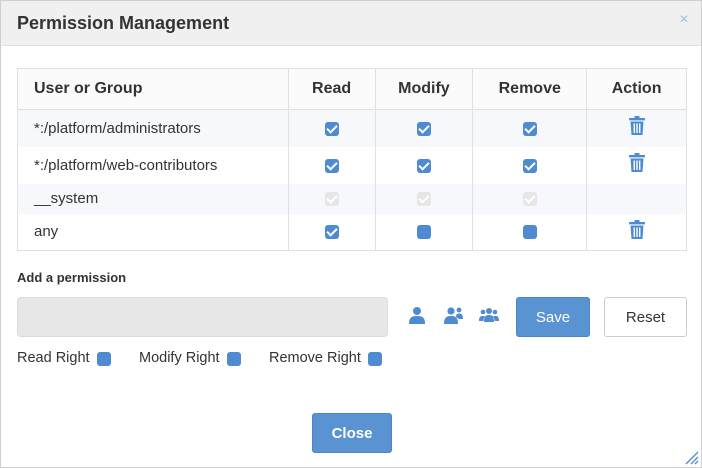 The image size is (702, 468). What do you see at coordinates (417, 315) in the screenshot?
I see `select-user-icon` at bounding box center [417, 315].